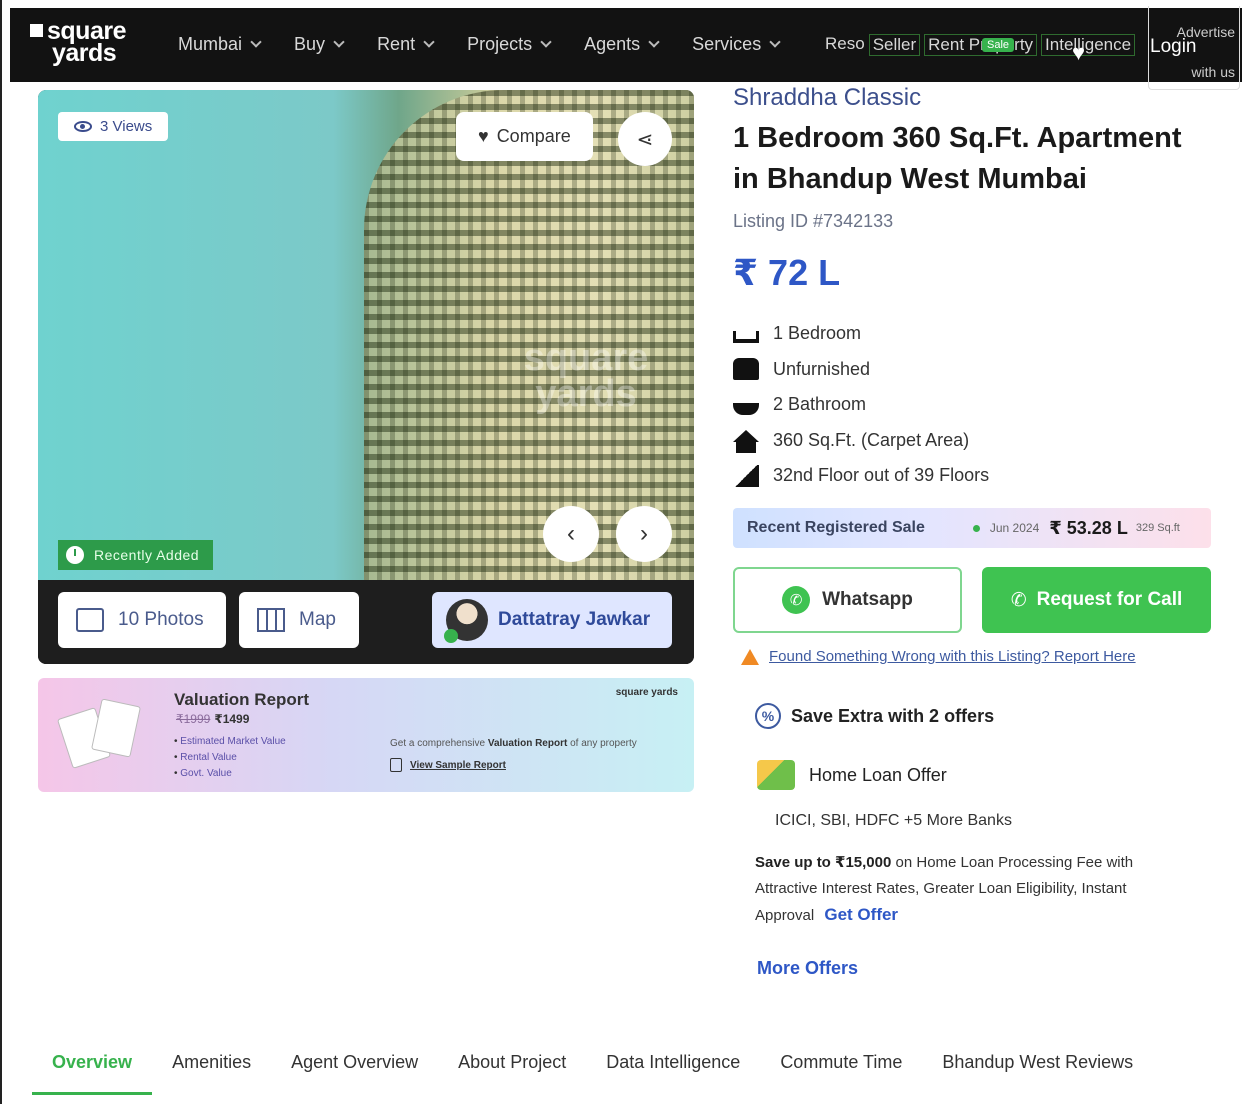 This screenshot has width=1242, height=1104. I want to click on get-offer-link: Get Offer, so click(861, 914).